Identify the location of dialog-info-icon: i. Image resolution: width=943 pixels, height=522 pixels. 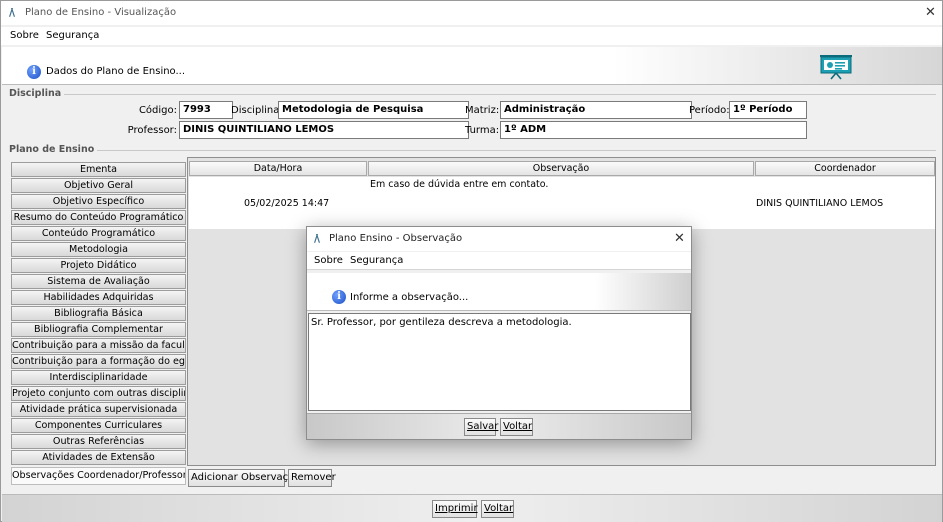
(339, 297).